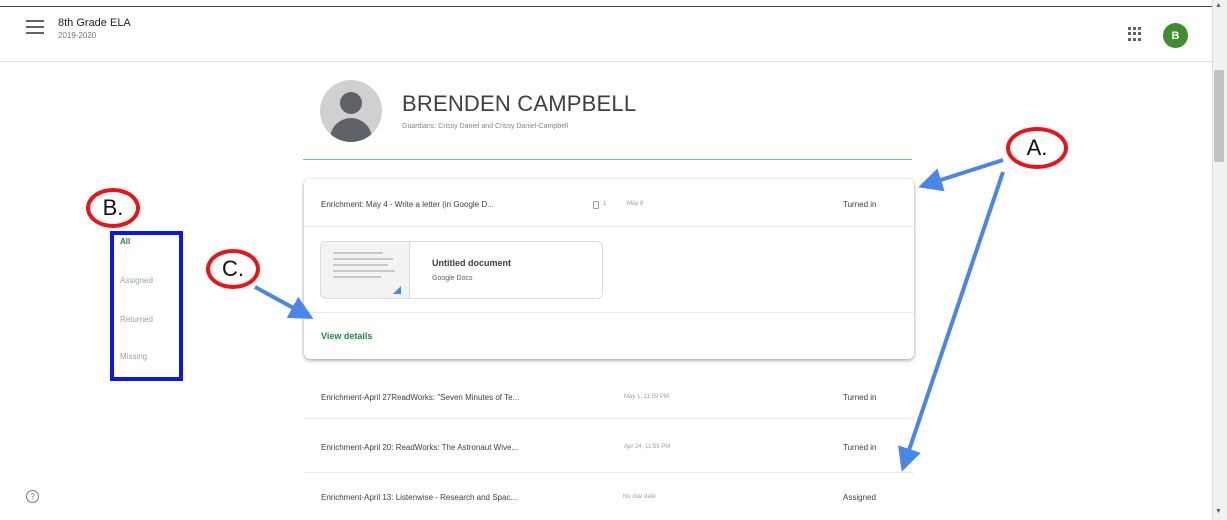  I want to click on annotation-callout-a: A., so click(1037, 148).